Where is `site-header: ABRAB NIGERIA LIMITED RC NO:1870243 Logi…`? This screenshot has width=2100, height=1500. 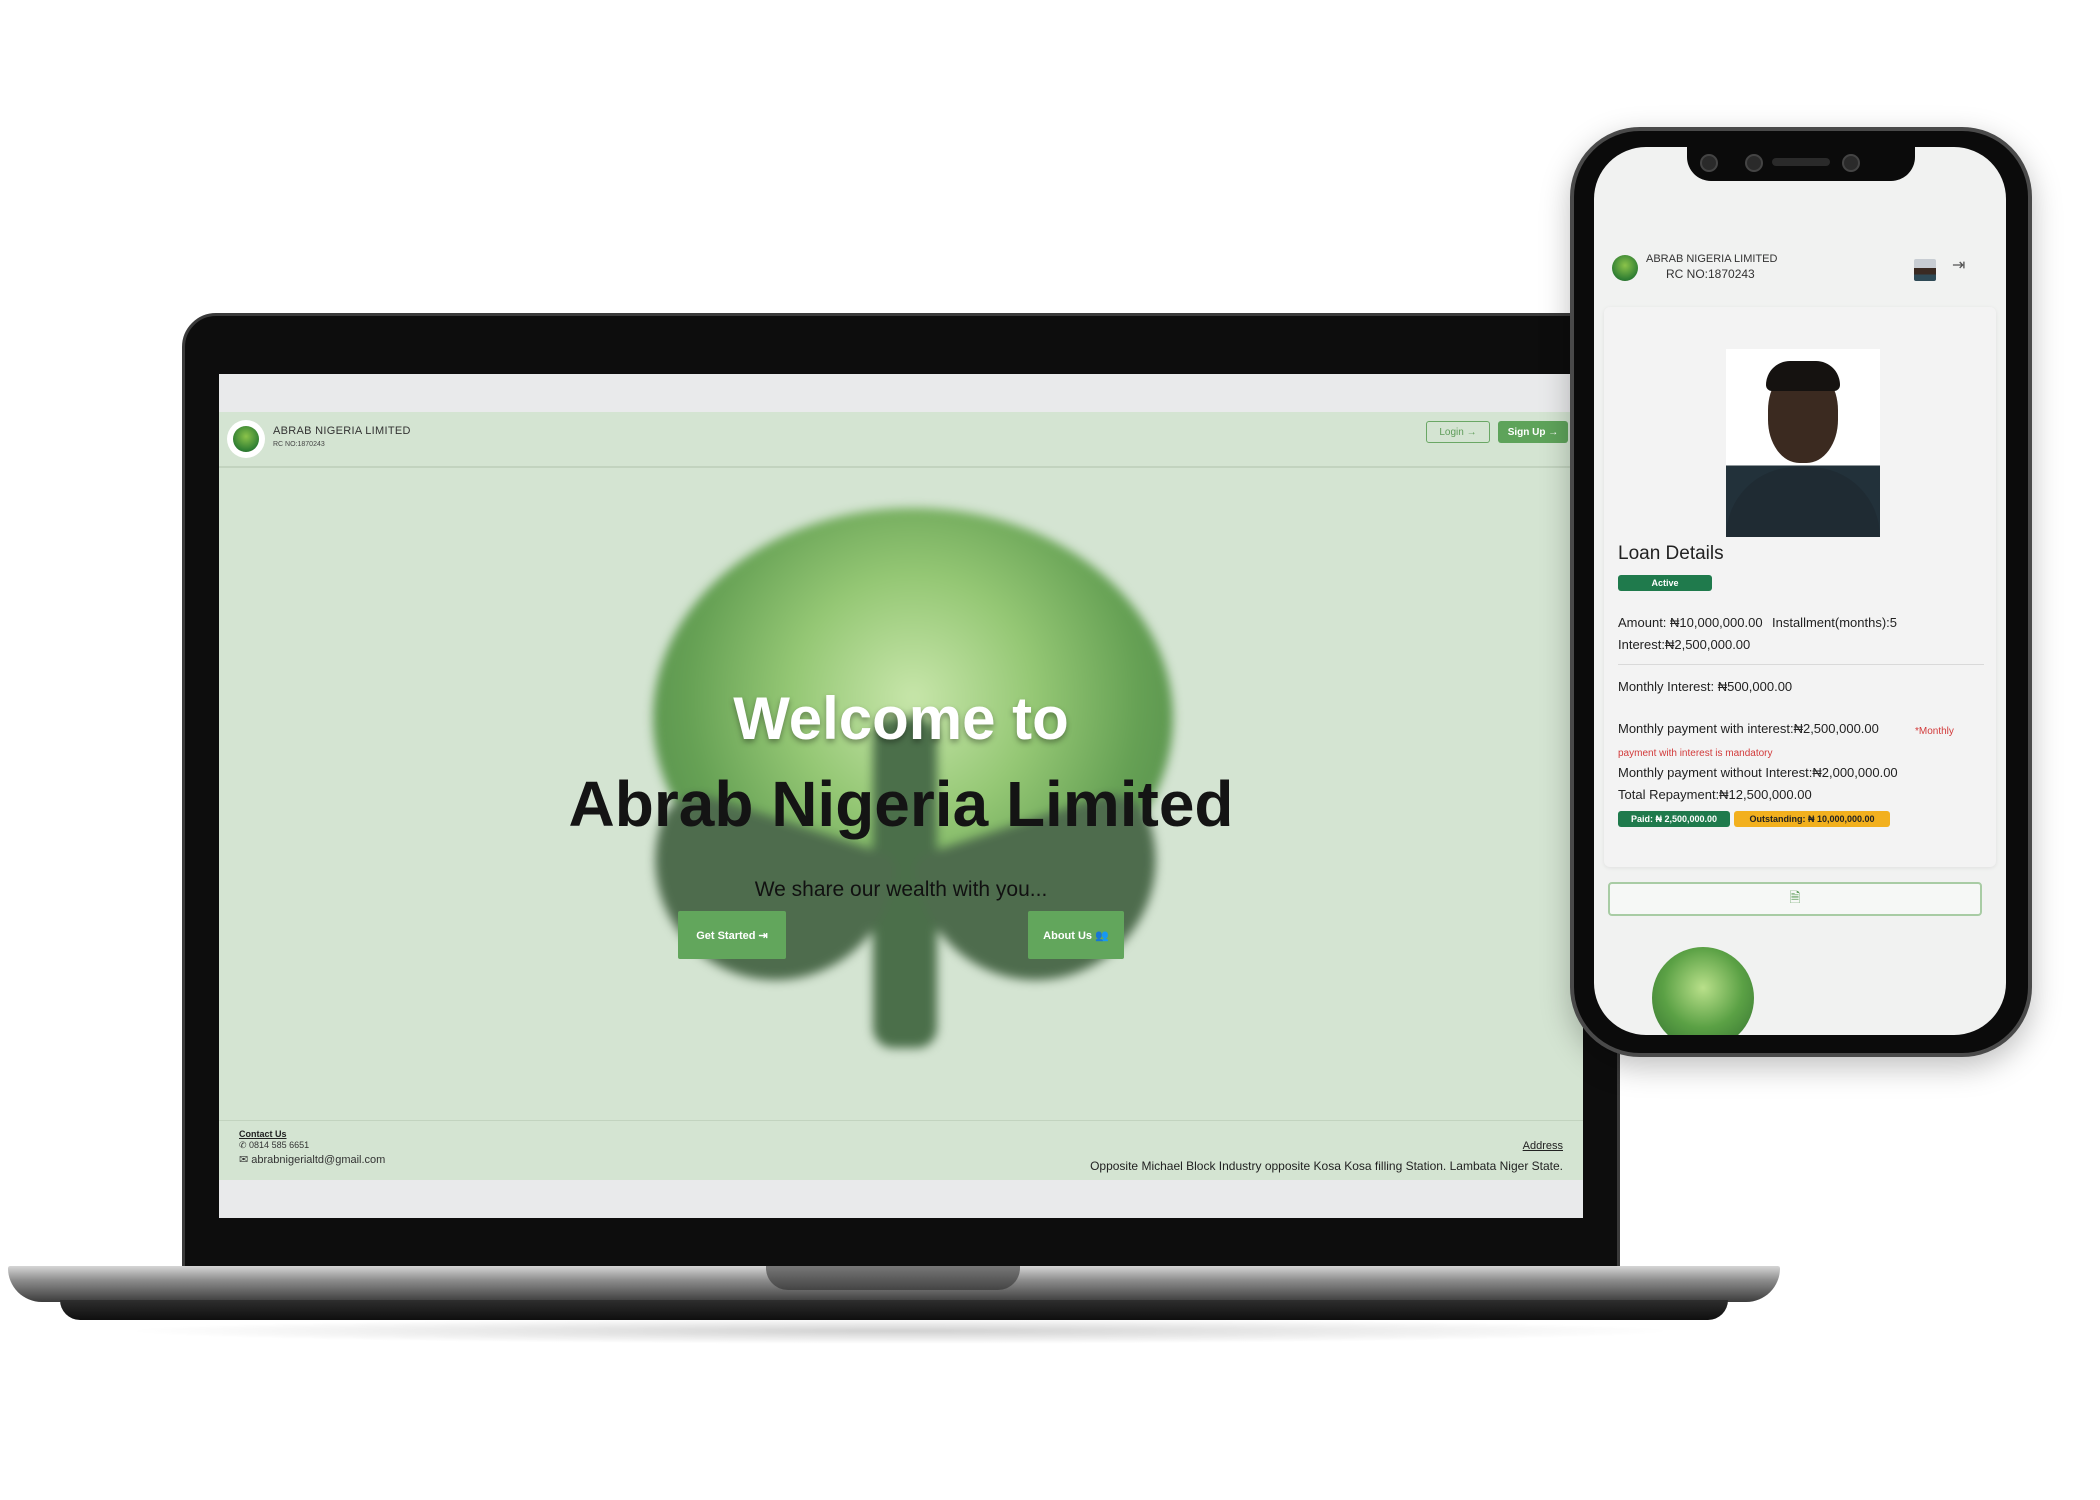
site-header: ABRAB NIGERIA LIMITED RC NO:1870243 Logi… is located at coordinates (901, 440).